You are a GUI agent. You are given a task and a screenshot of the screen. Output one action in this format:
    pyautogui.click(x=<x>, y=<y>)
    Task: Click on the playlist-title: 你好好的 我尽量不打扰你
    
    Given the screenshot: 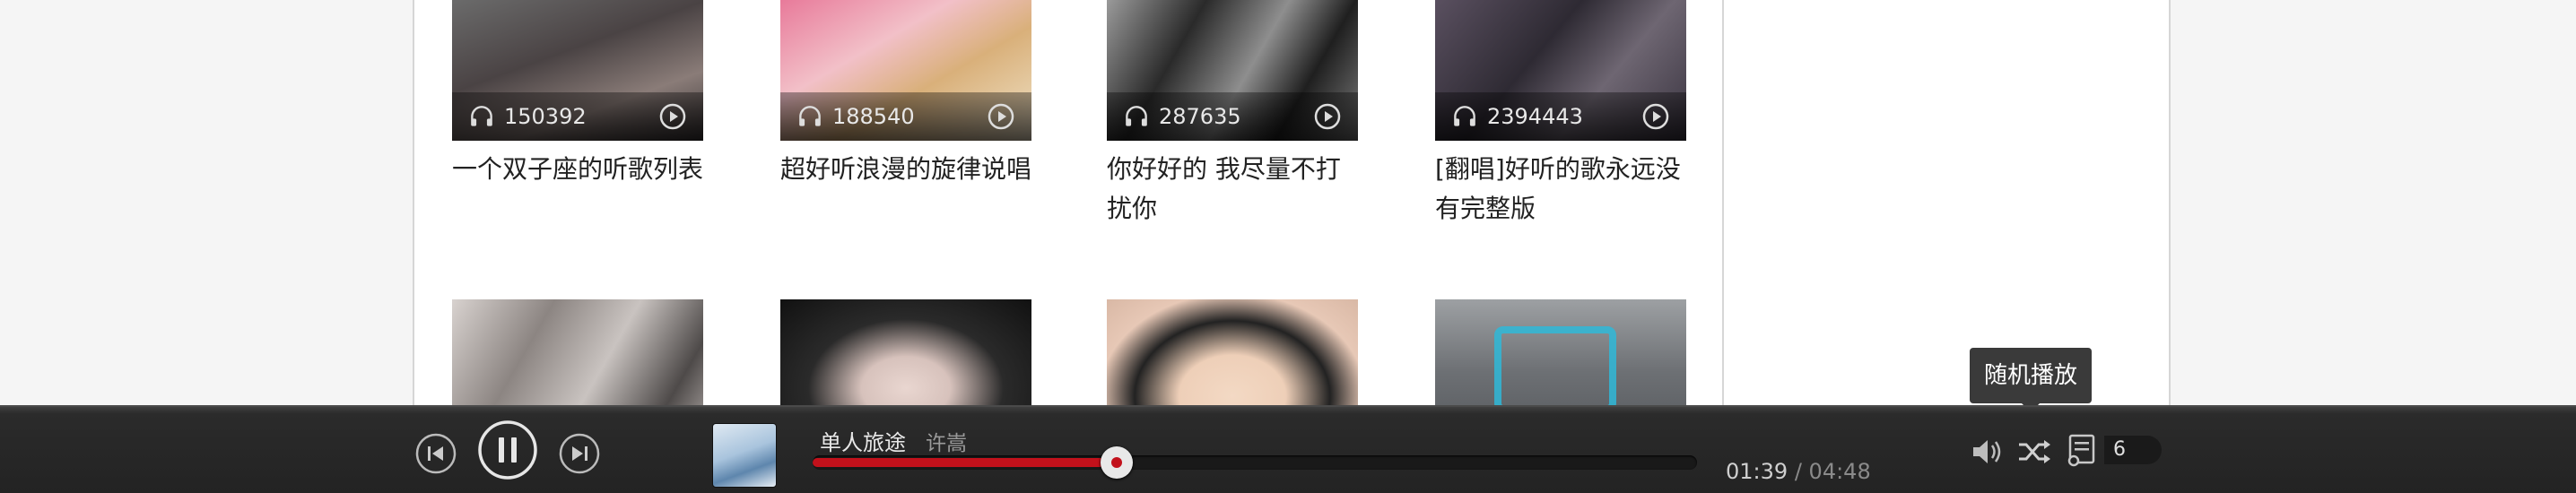 What is the action you would take?
    pyautogui.click(x=1228, y=189)
    